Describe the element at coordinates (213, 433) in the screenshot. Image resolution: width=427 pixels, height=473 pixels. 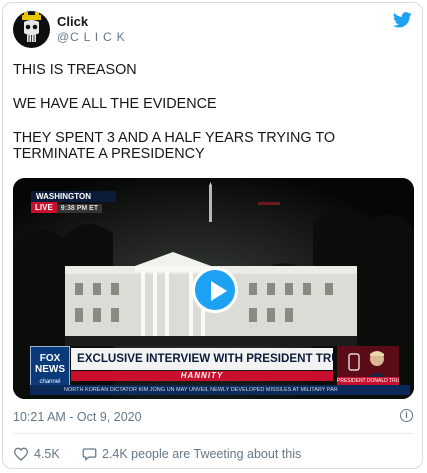
I see `divider` at that location.